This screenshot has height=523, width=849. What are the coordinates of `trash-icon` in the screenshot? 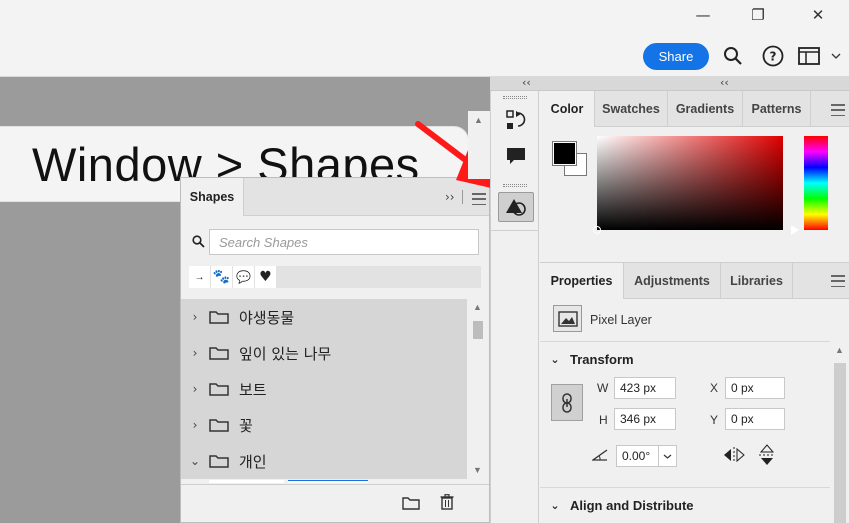 It's located at (447, 503).